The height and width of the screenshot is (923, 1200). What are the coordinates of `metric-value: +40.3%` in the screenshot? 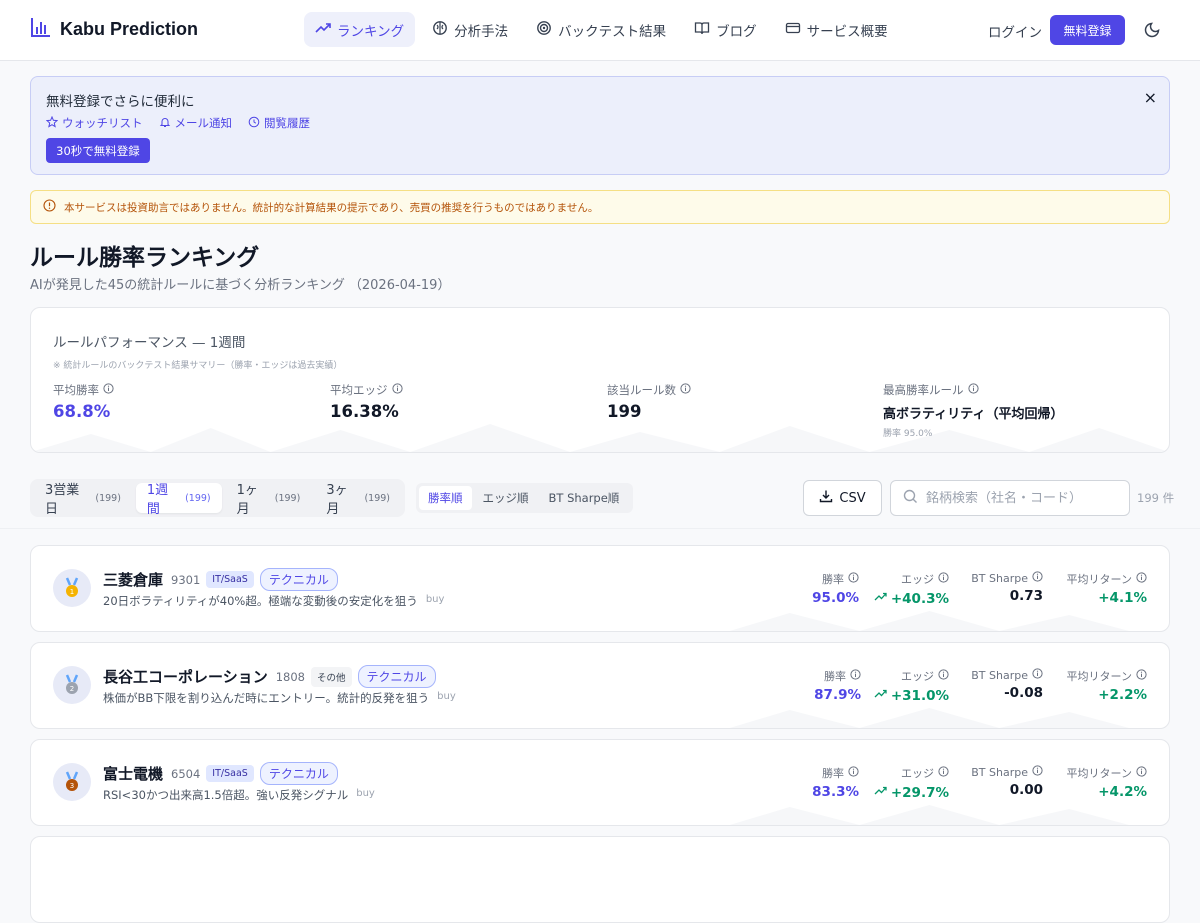 It's located at (919, 598).